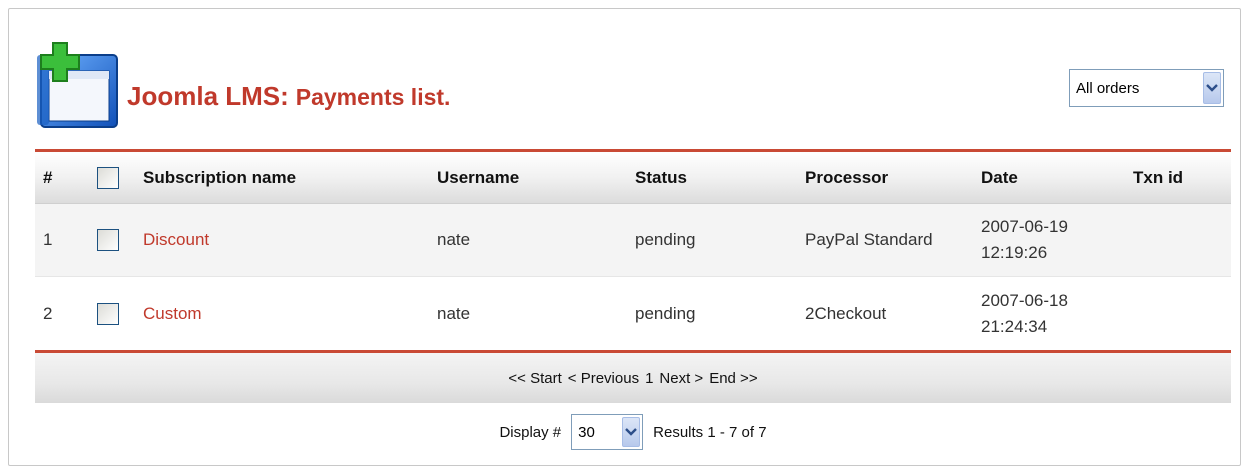 The width and height of the screenshot is (1249, 474). I want to click on subscription-link: Custom, so click(172, 314).